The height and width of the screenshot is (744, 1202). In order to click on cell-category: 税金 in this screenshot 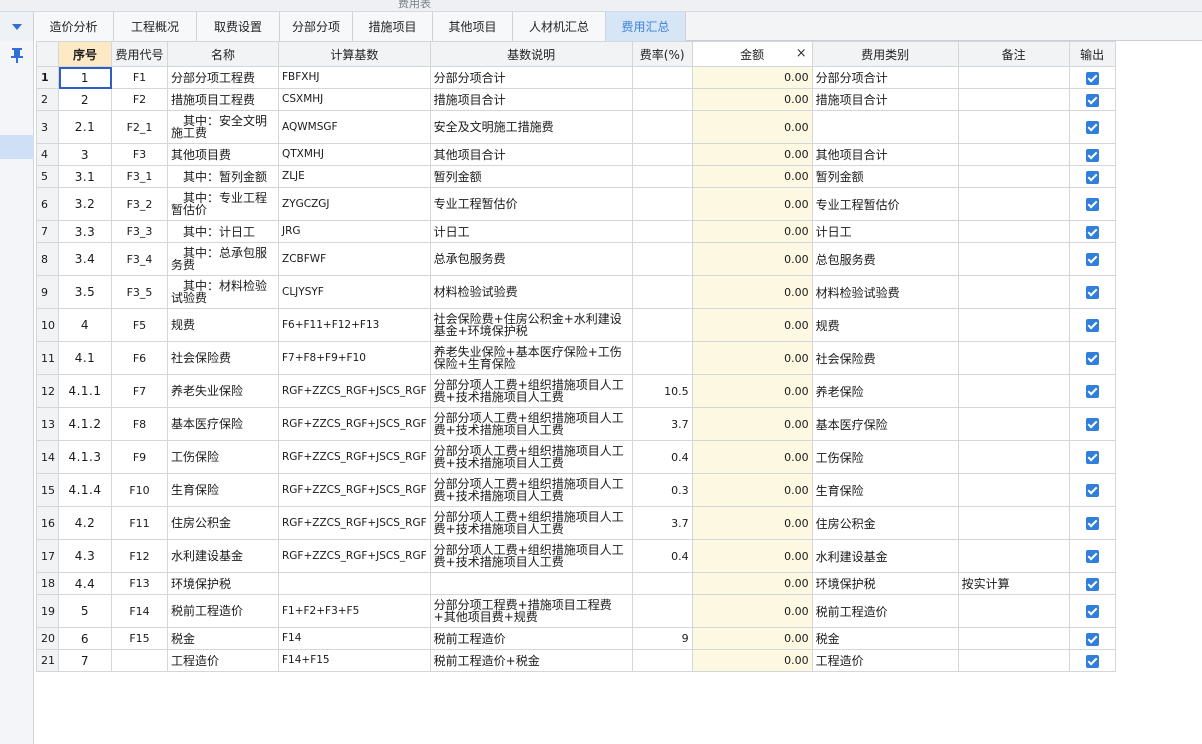, I will do `click(885, 638)`.